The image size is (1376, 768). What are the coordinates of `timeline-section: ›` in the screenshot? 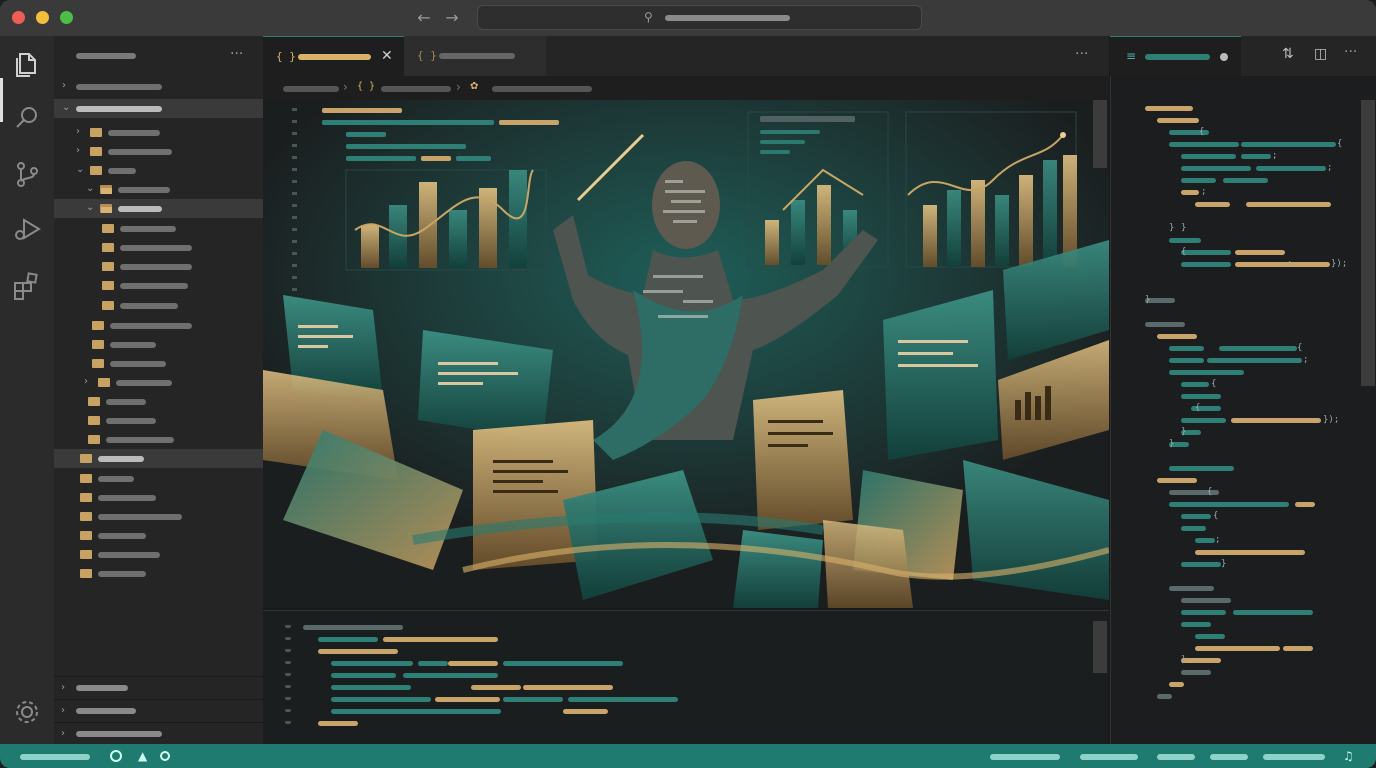 It's located at (158, 710).